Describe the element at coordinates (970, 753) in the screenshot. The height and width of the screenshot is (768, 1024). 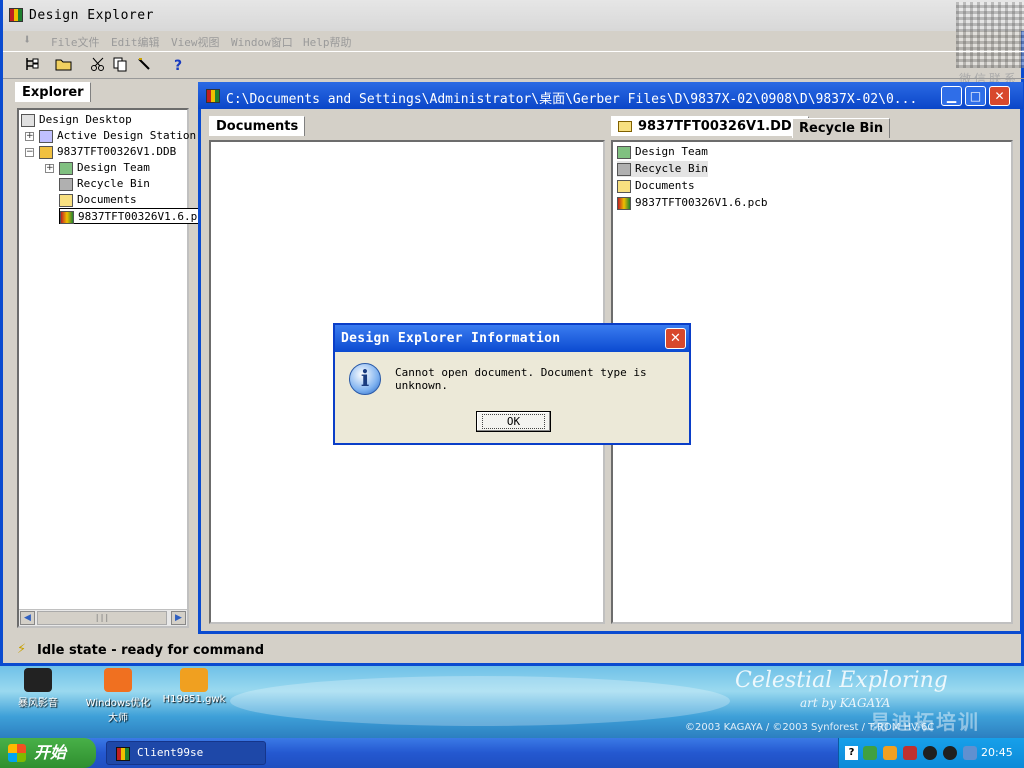
I see `tray-network-icon` at that location.